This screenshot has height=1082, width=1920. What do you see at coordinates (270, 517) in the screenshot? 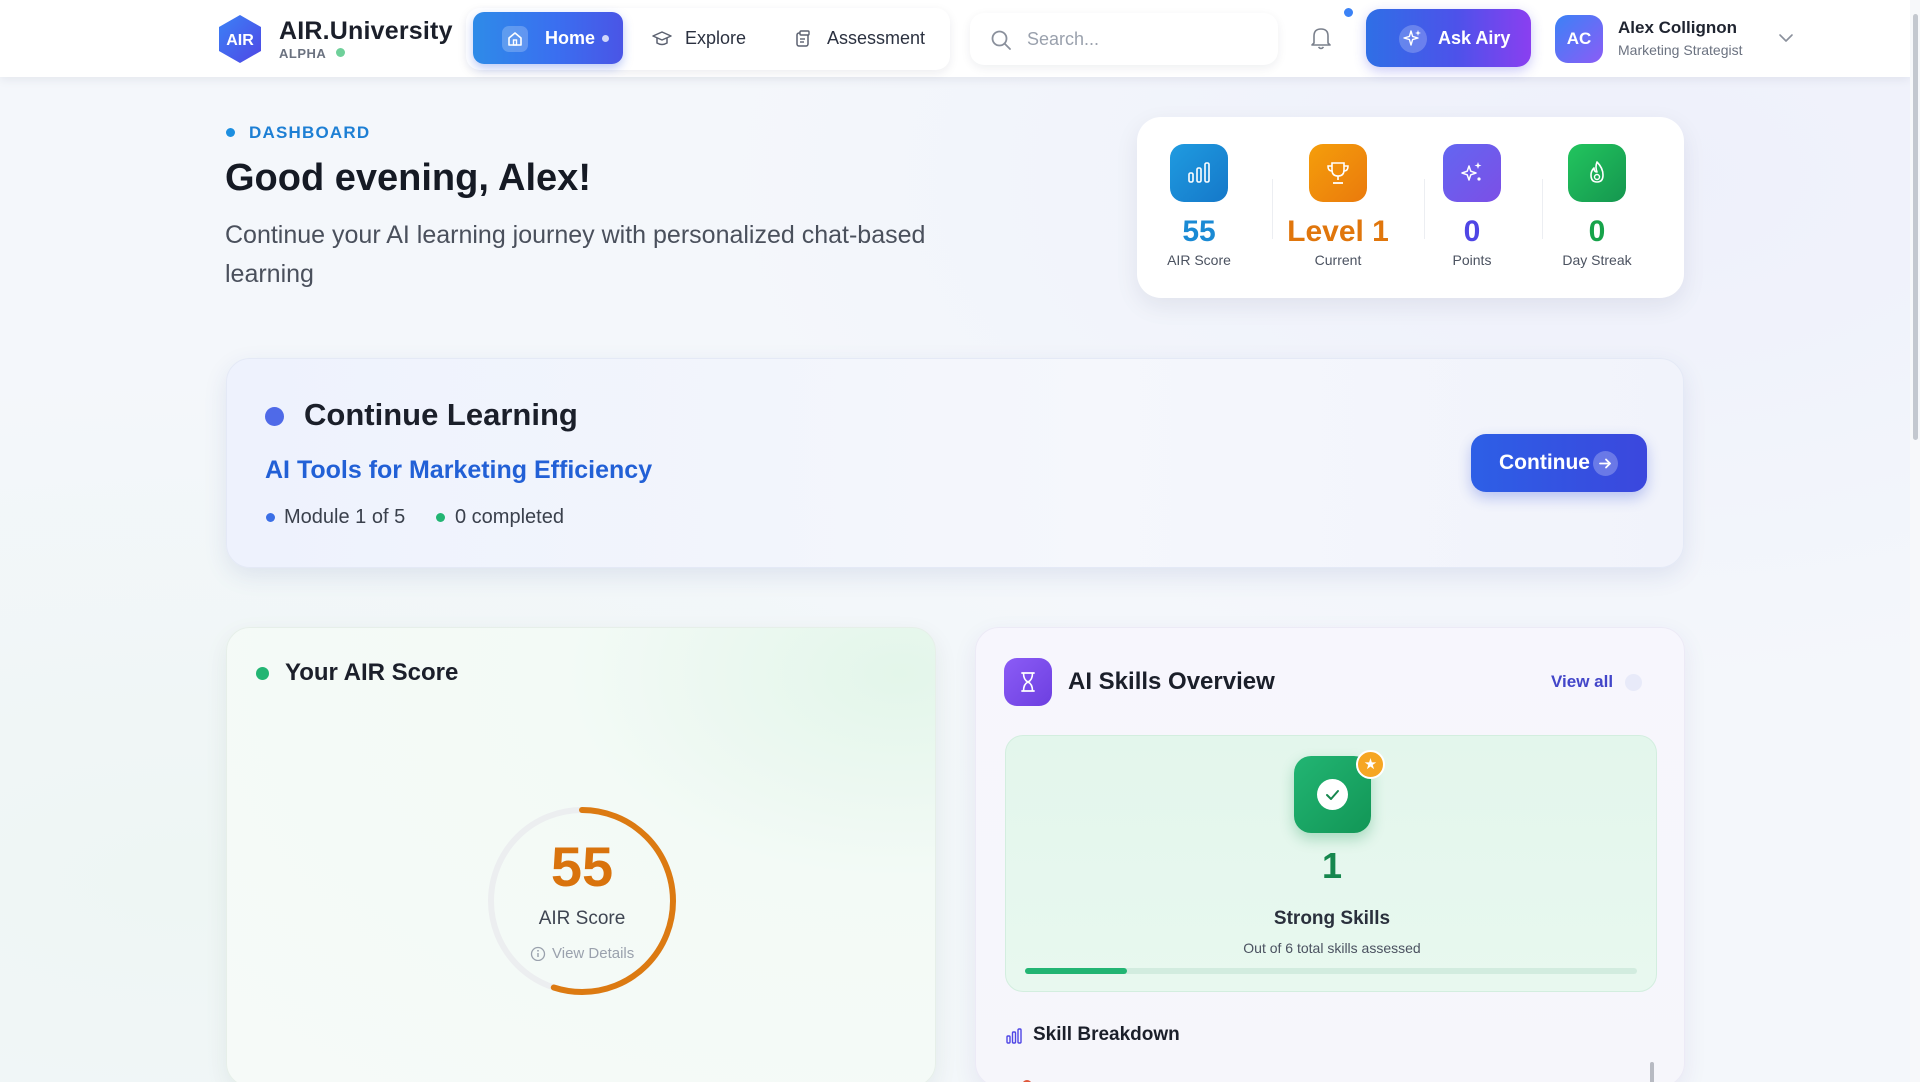
I see `module-dot` at bounding box center [270, 517].